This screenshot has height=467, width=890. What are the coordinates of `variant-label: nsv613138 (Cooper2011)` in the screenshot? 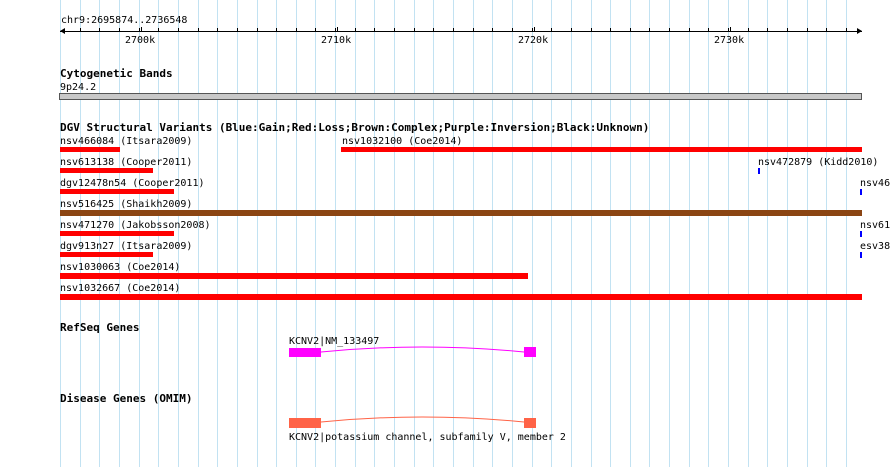 It's located at (126, 162).